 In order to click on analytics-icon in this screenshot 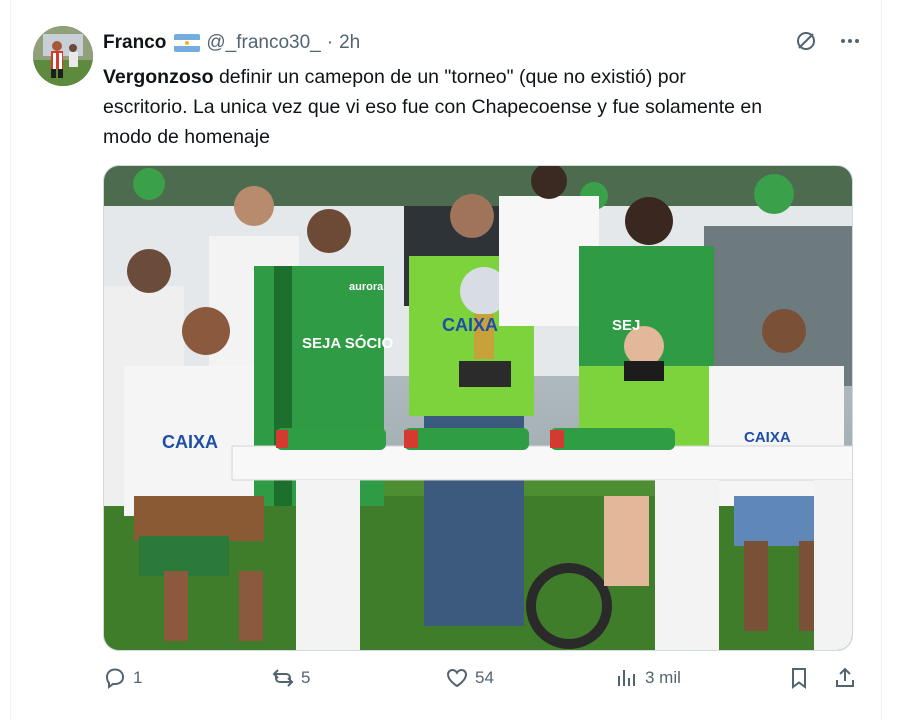, I will do `click(626, 678)`.